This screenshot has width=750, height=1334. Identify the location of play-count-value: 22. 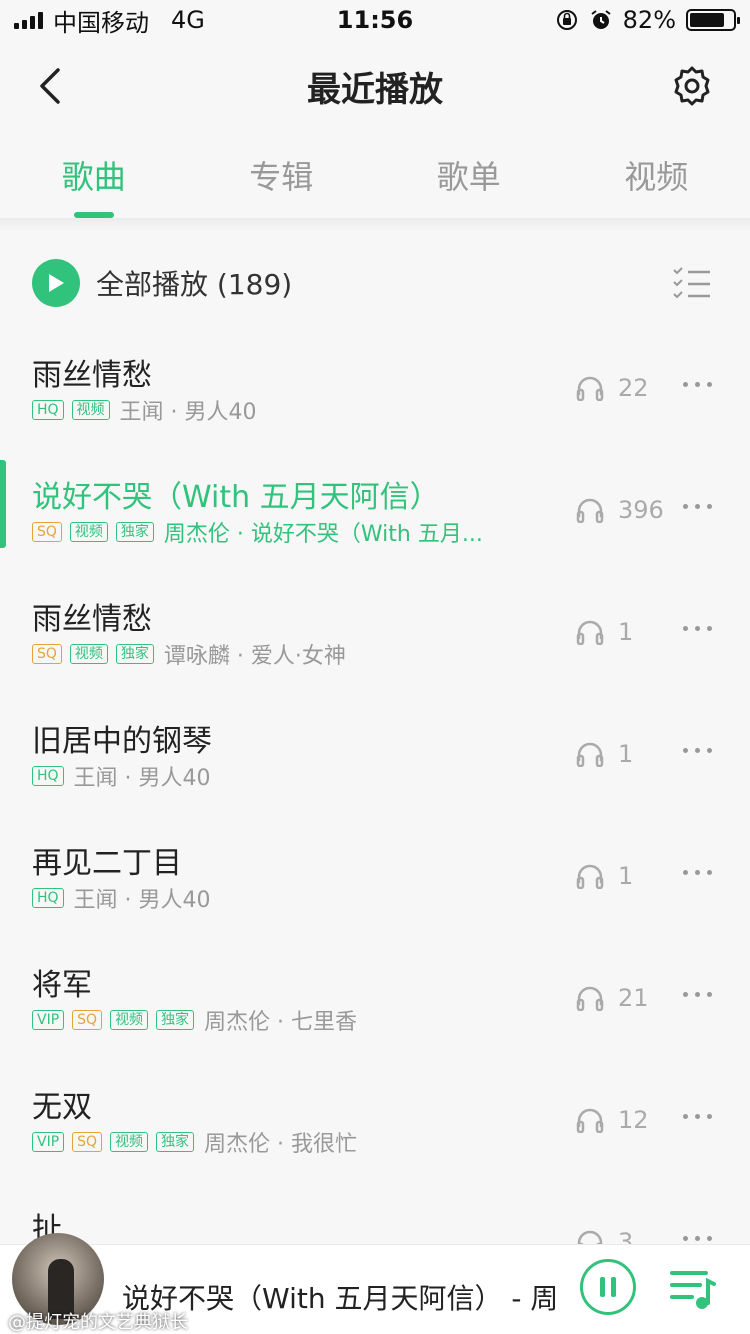
(633, 388).